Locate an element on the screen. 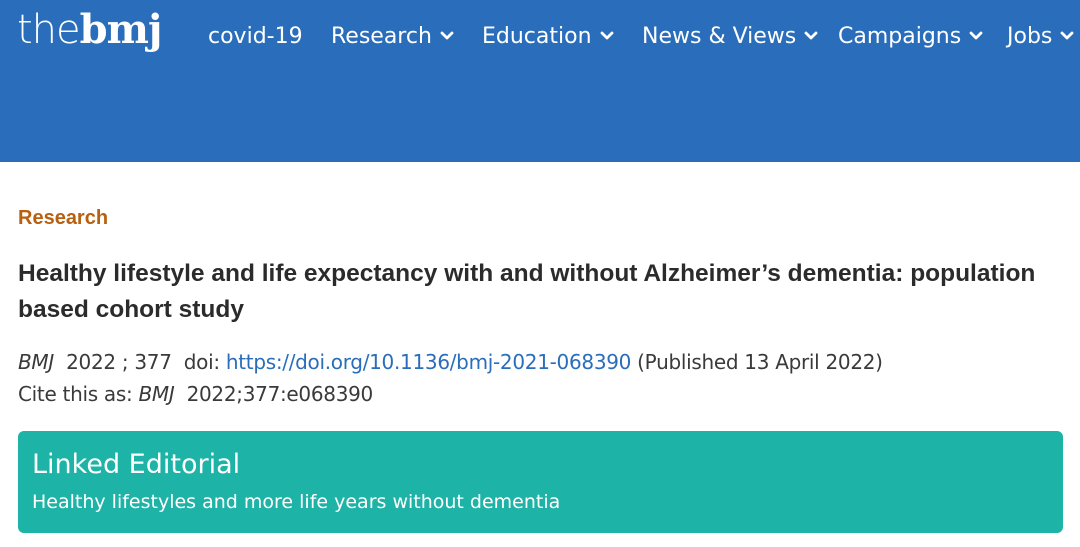 The height and width of the screenshot is (547, 1080). cite-as-line: Cite this as: BMJ 2022;377:e068390 is located at coordinates (195, 394).